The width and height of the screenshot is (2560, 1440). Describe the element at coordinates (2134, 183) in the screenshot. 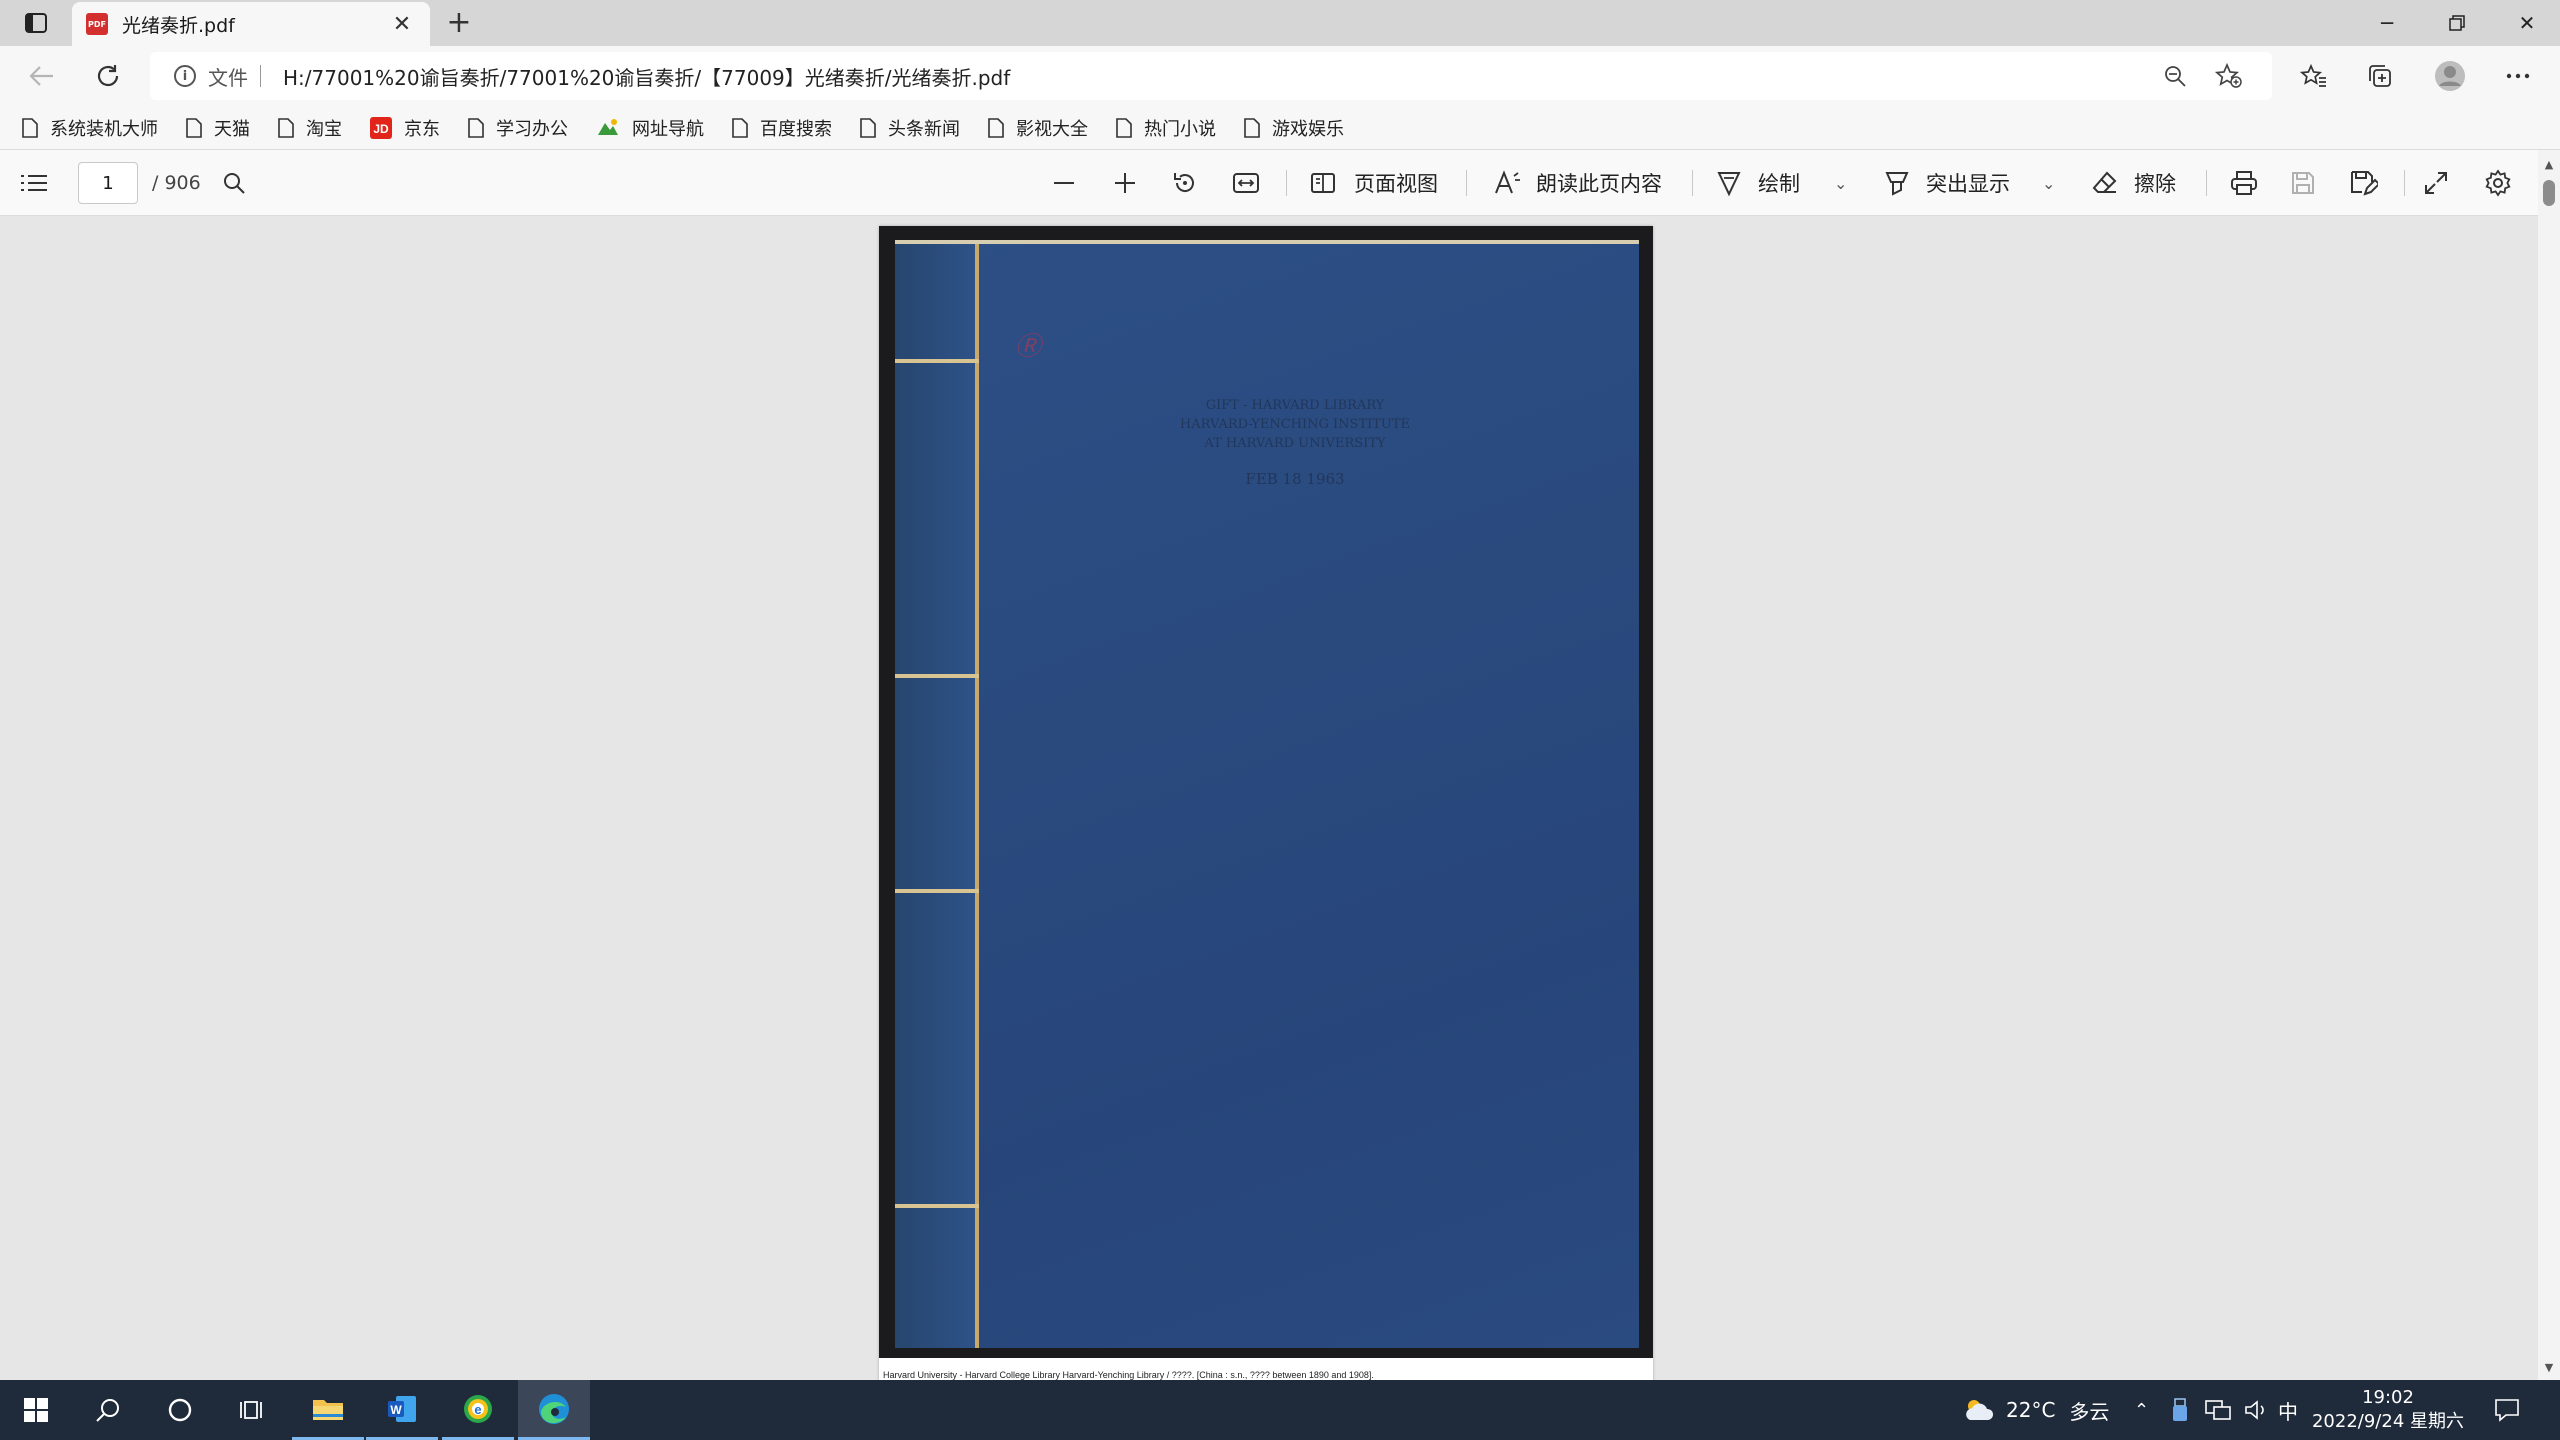

I see `erase-button: 擦除` at that location.